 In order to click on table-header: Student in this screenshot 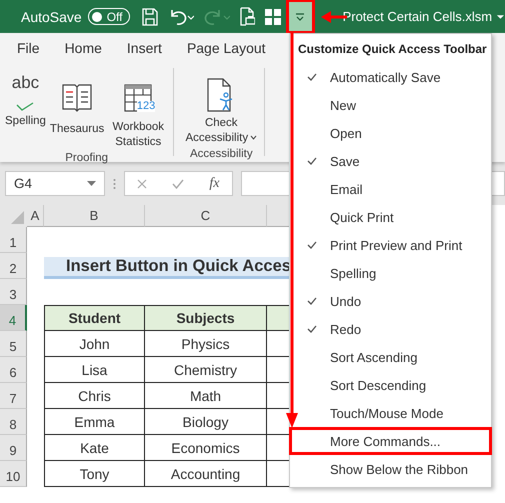, I will do `click(94, 318)`.